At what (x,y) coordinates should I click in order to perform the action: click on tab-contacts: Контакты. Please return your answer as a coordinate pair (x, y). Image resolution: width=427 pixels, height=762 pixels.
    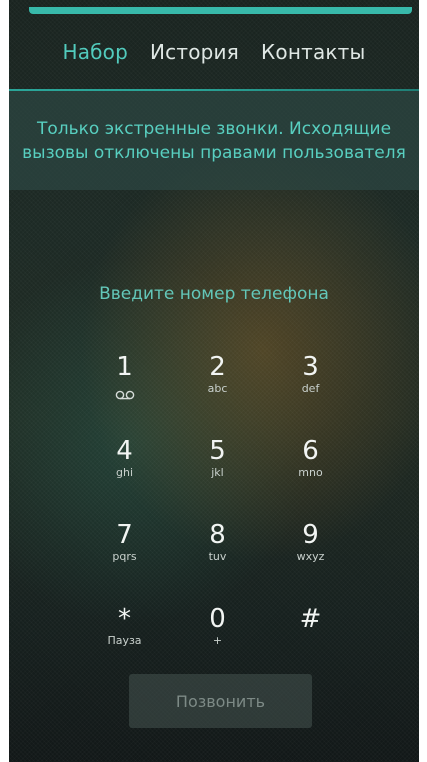
    Looking at the image, I should click on (313, 52).